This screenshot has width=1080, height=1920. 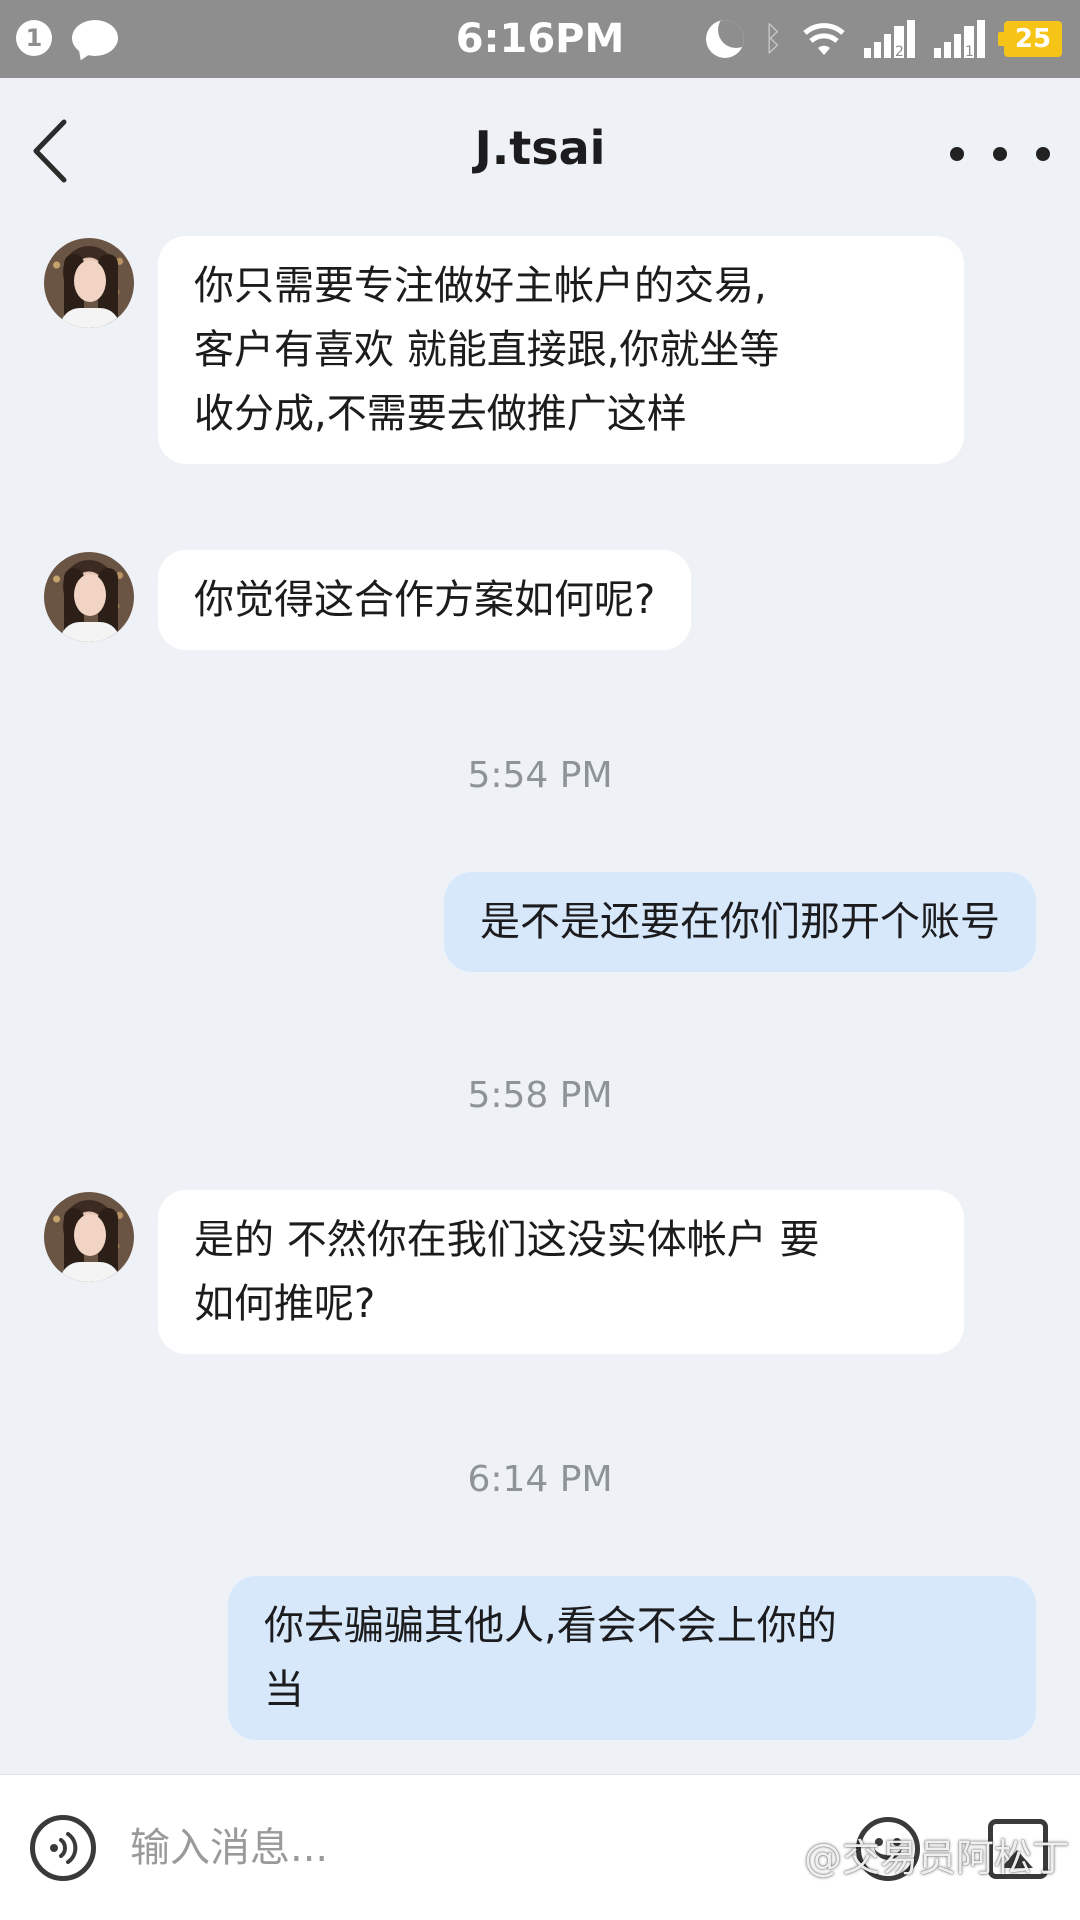 I want to click on message-input-bar: @交易员阿松丁, so click(x=540, y=1847).